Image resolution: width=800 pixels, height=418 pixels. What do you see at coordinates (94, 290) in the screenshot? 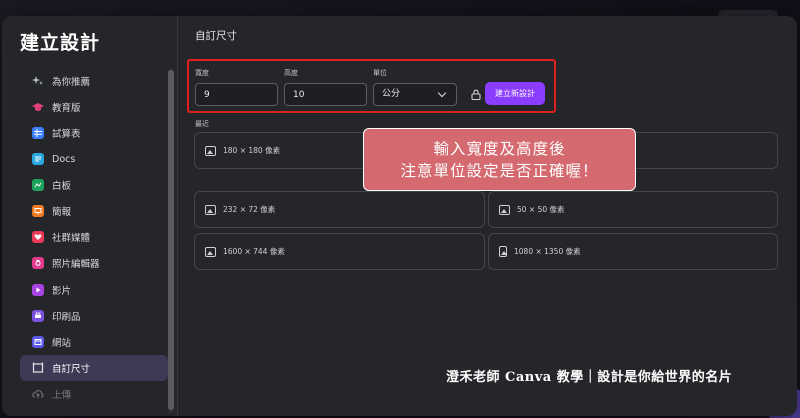
I see `sidebar-item-video: 影片` at bounding box center [94, 290].